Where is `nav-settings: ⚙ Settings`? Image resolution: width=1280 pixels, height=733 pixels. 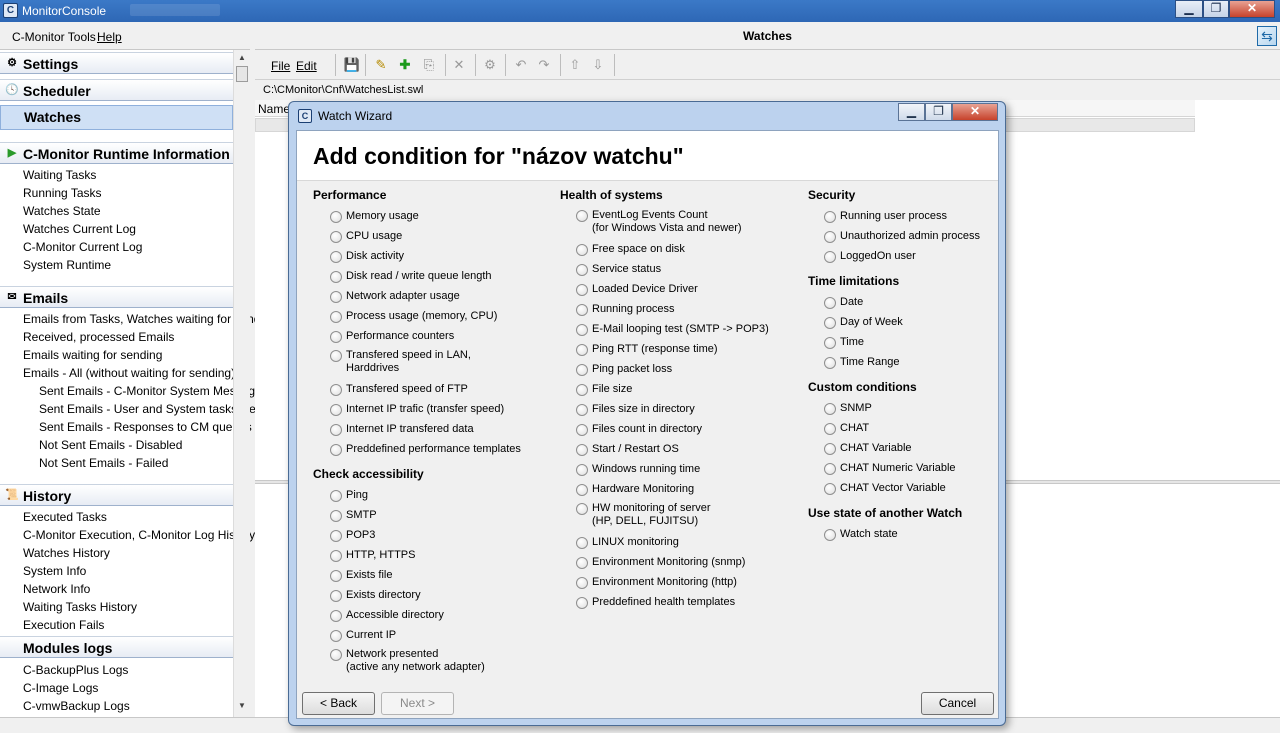 nav-settings: ⚙ Settings is located at coordinates (116, 63).